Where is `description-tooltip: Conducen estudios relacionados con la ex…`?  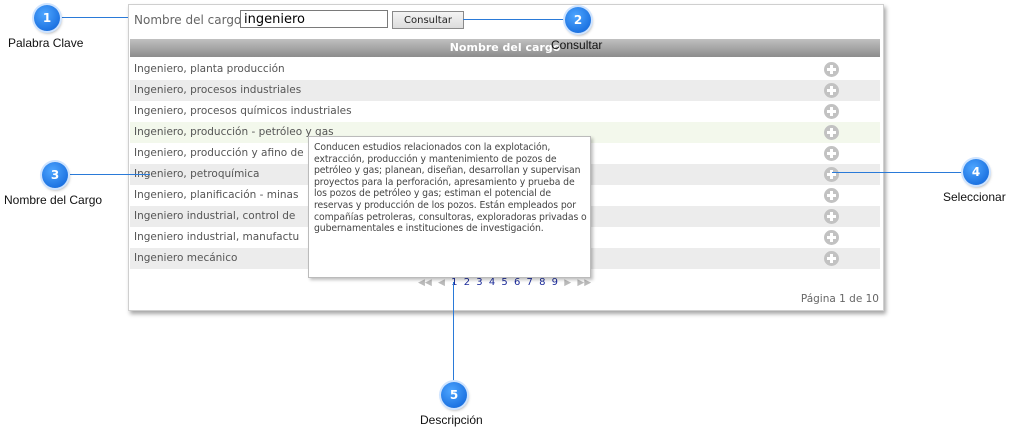 description-tooltip: Conducen estudios relacionados con la ex… is located at coordinates (449, 207).